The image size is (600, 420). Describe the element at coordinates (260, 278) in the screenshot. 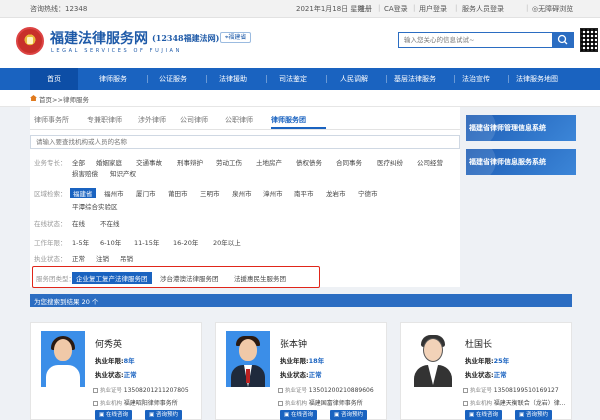

I see `group-type-option: 法援惠民生服务团` at that location.